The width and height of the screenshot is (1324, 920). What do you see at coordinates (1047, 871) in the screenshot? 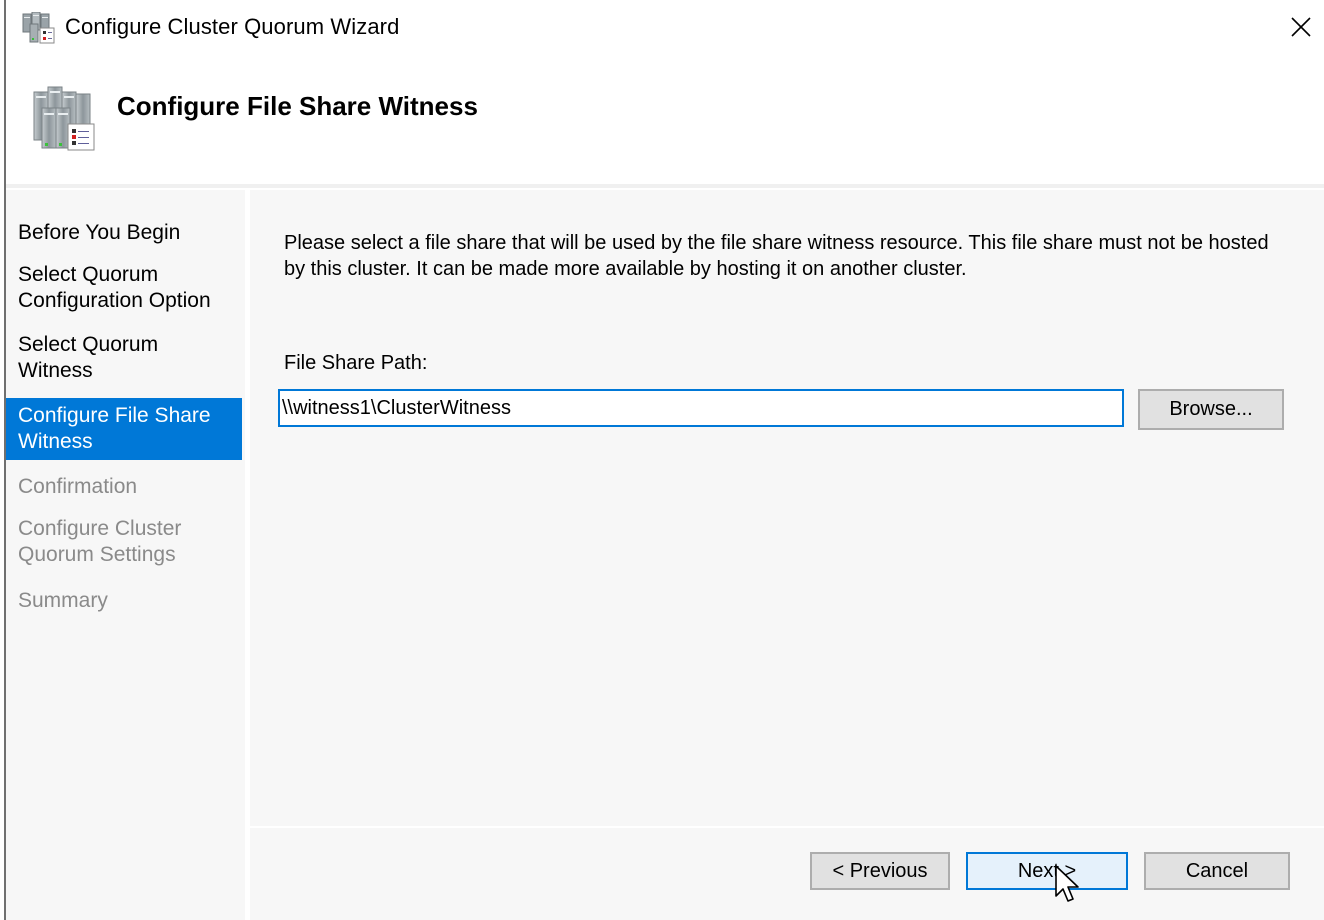
I see `next-button: Next >` at bounding box center [1047, 871].